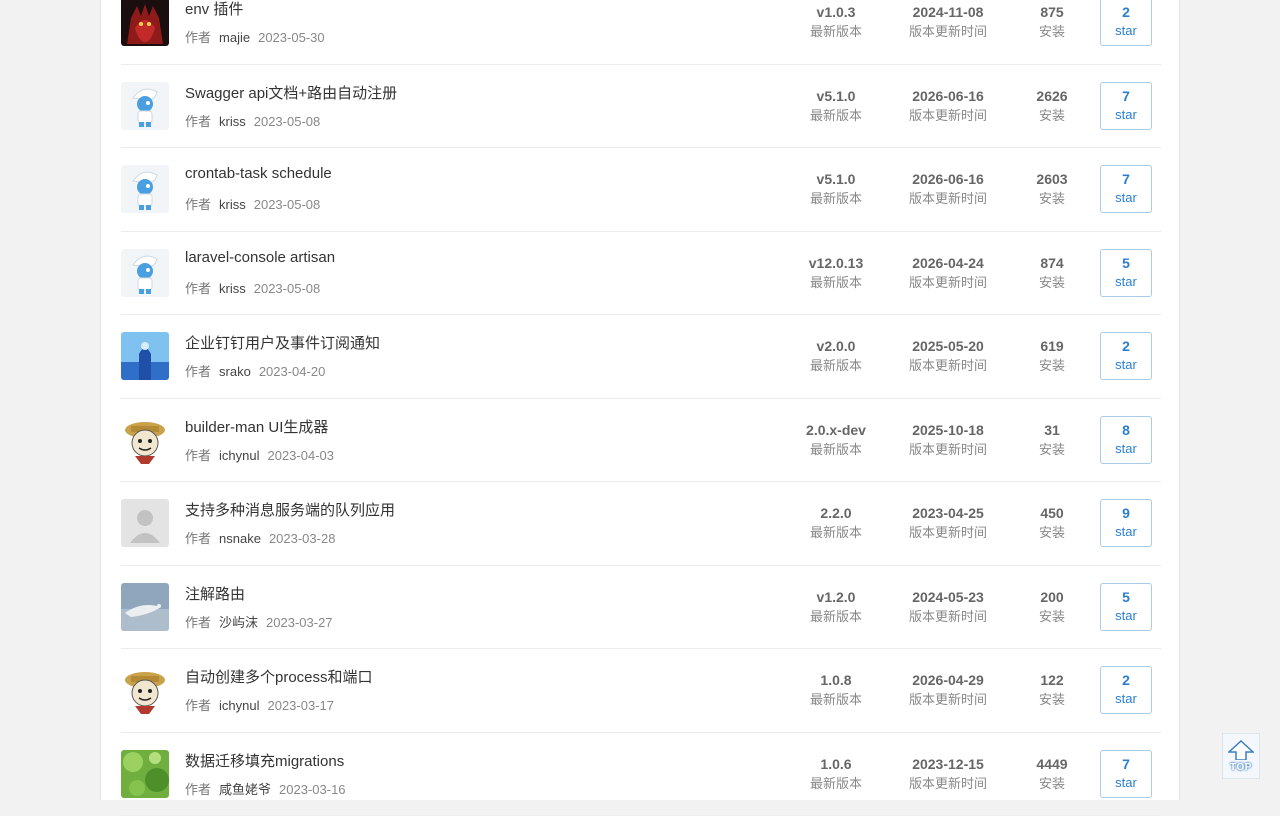 The height and width of the screenshot is (816, 1280). I want to click on latest-version-value: v12.0.13, so click(836, 263).